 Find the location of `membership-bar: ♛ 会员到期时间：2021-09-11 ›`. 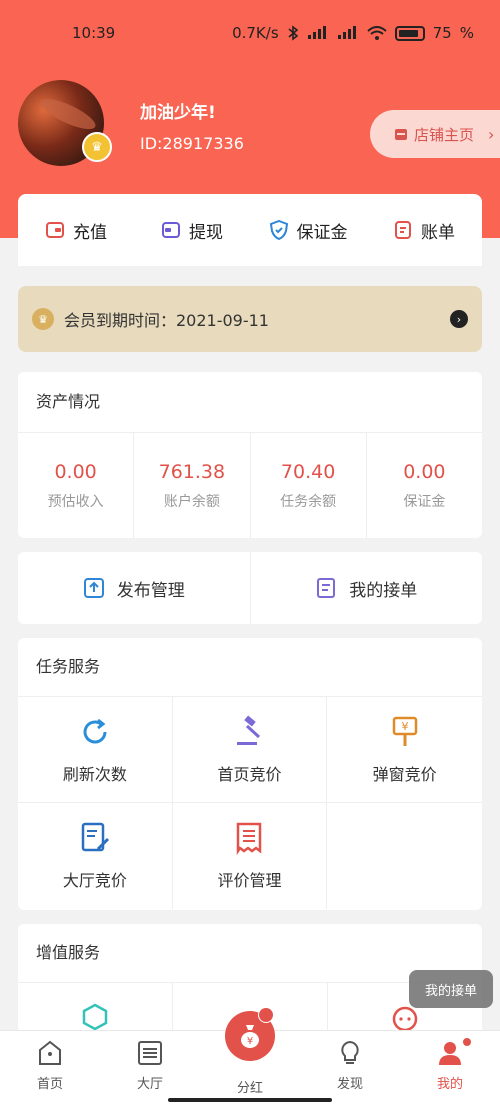

membership-bar: ♛ 会员到期时间：2021-09-11 › is located at coordinates (250, 319).